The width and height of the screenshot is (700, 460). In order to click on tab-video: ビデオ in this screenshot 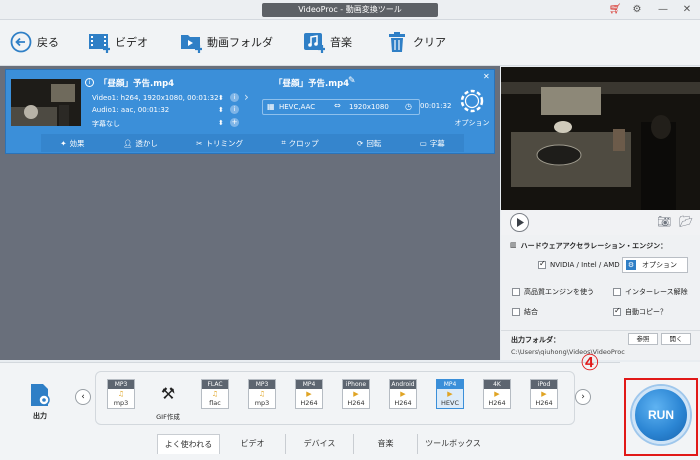, I will do `click(253, 444)`.